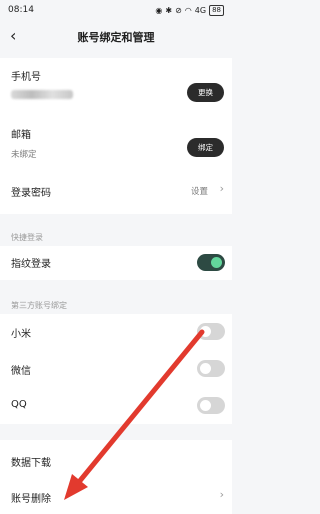  What do you see at coordinates (26, 77) in the screenshot?
I see `phone-label: 手机号` at bounding box center [26, 77].